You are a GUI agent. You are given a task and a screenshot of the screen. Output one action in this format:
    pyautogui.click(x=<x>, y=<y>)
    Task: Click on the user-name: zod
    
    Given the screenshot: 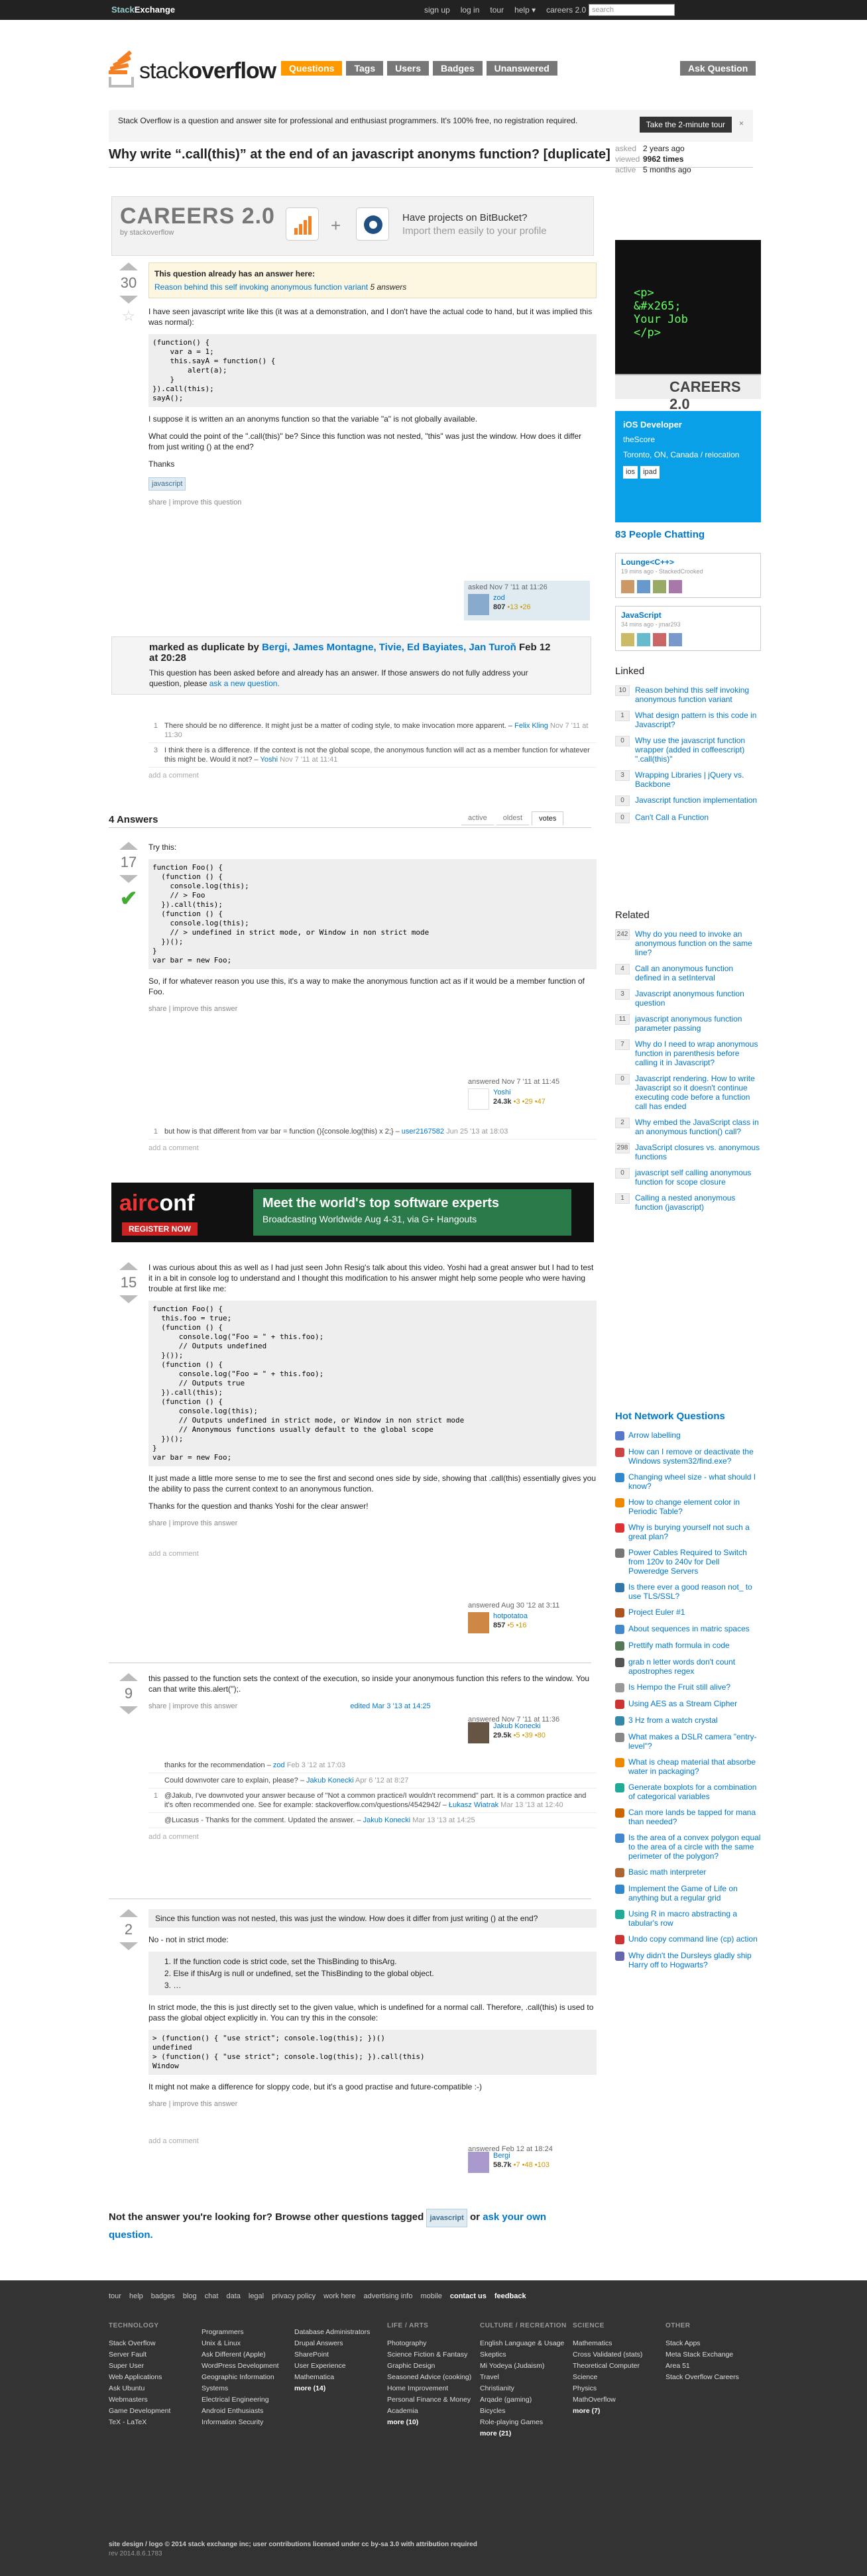 What is the action you would take?
    pyautogui.click(x=499, y=598)
    